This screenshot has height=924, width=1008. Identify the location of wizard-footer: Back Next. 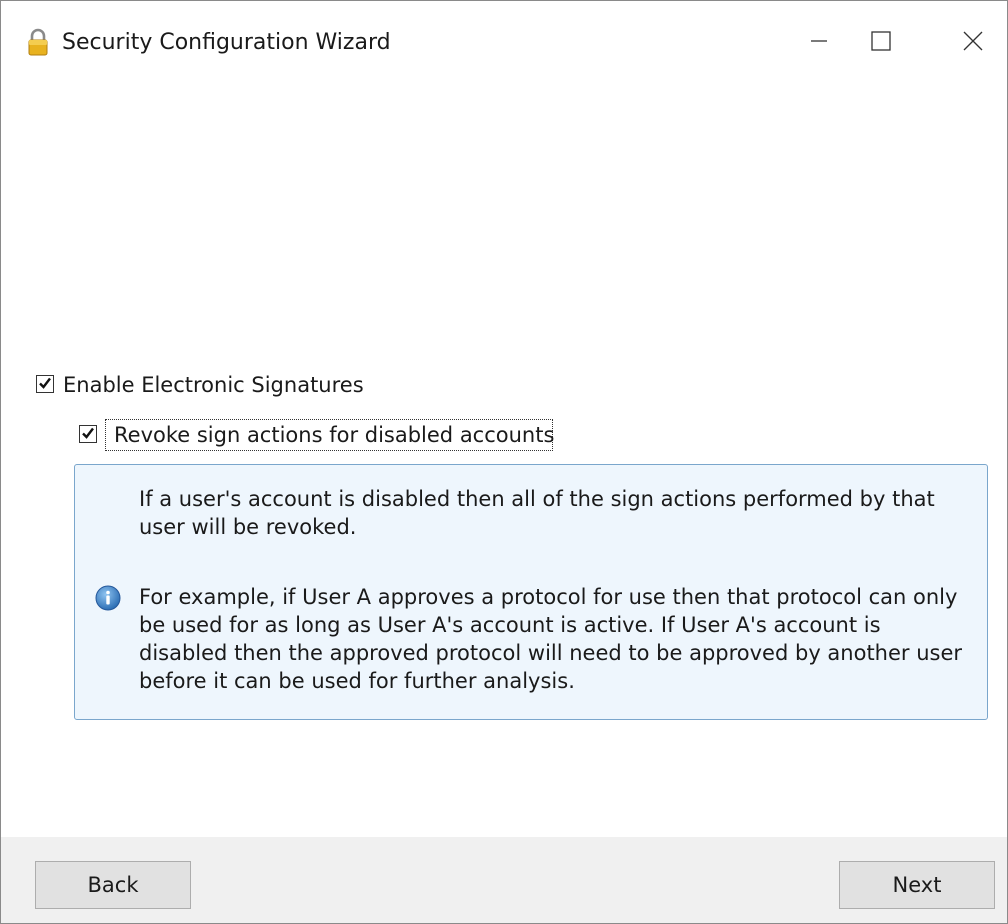
(504, 880).